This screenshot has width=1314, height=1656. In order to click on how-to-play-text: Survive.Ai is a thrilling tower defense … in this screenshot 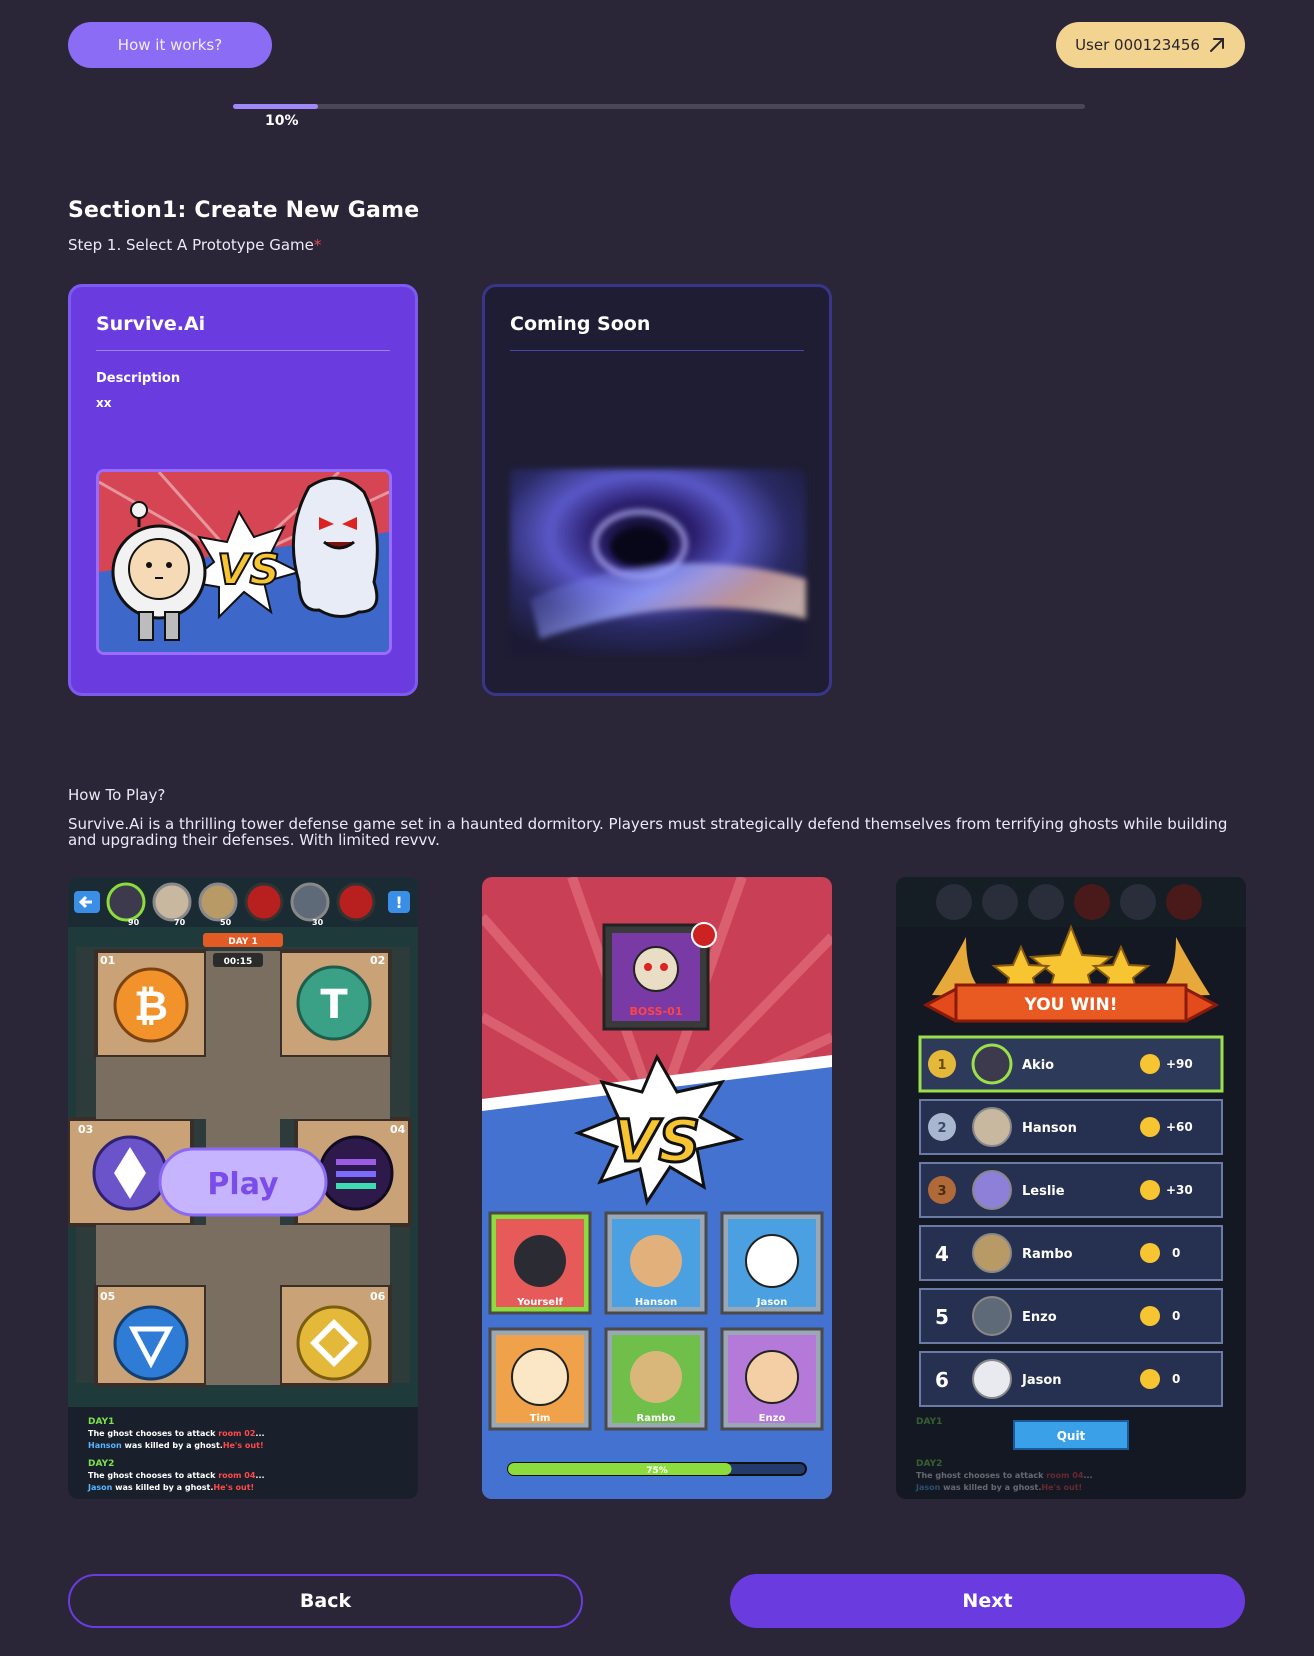, I will do `click(648, 832)`.